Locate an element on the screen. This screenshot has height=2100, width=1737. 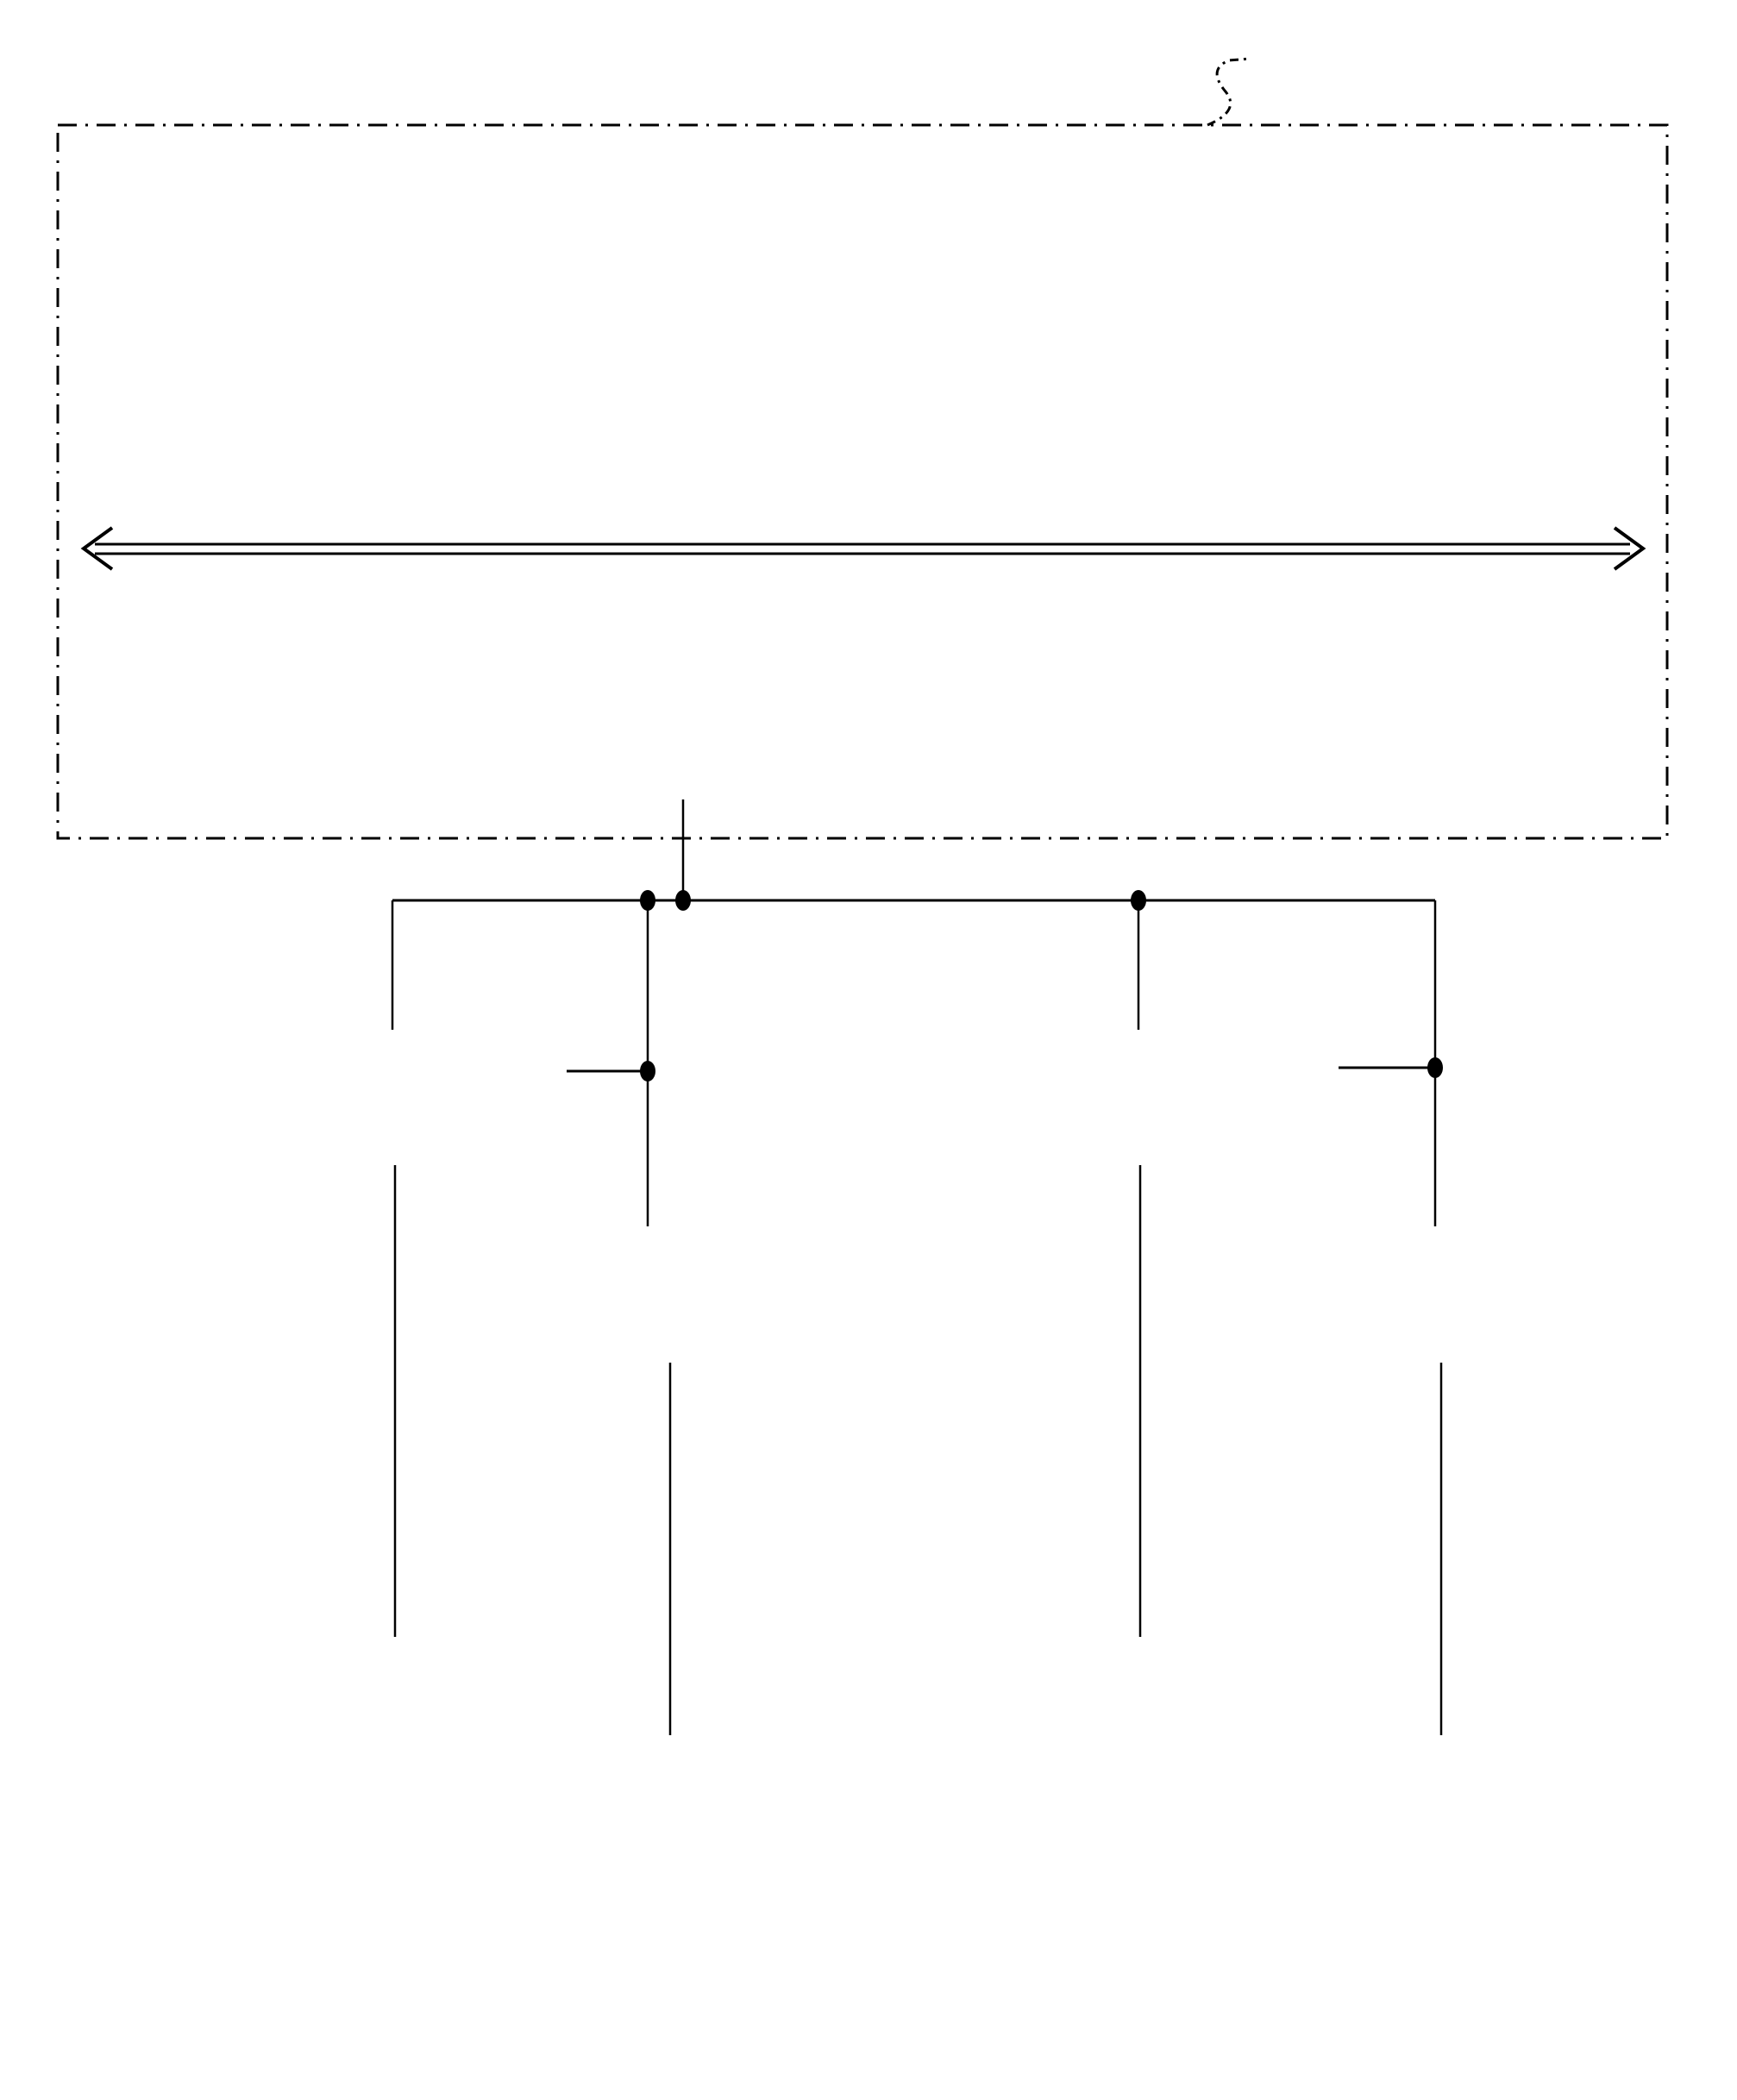
internal-bus is located at coordinates (863, 548).